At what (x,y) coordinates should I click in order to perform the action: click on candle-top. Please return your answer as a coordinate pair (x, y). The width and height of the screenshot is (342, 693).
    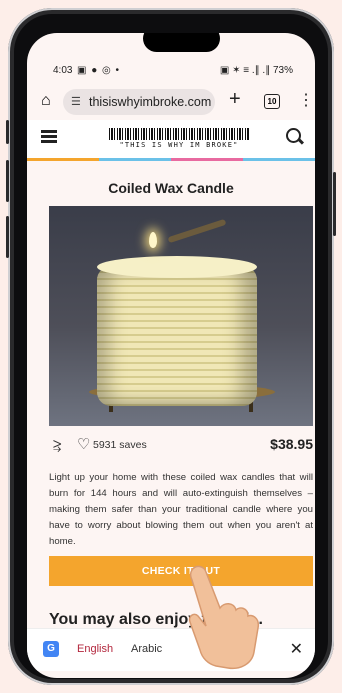
    Looking at the image, I should click on (177, 267).